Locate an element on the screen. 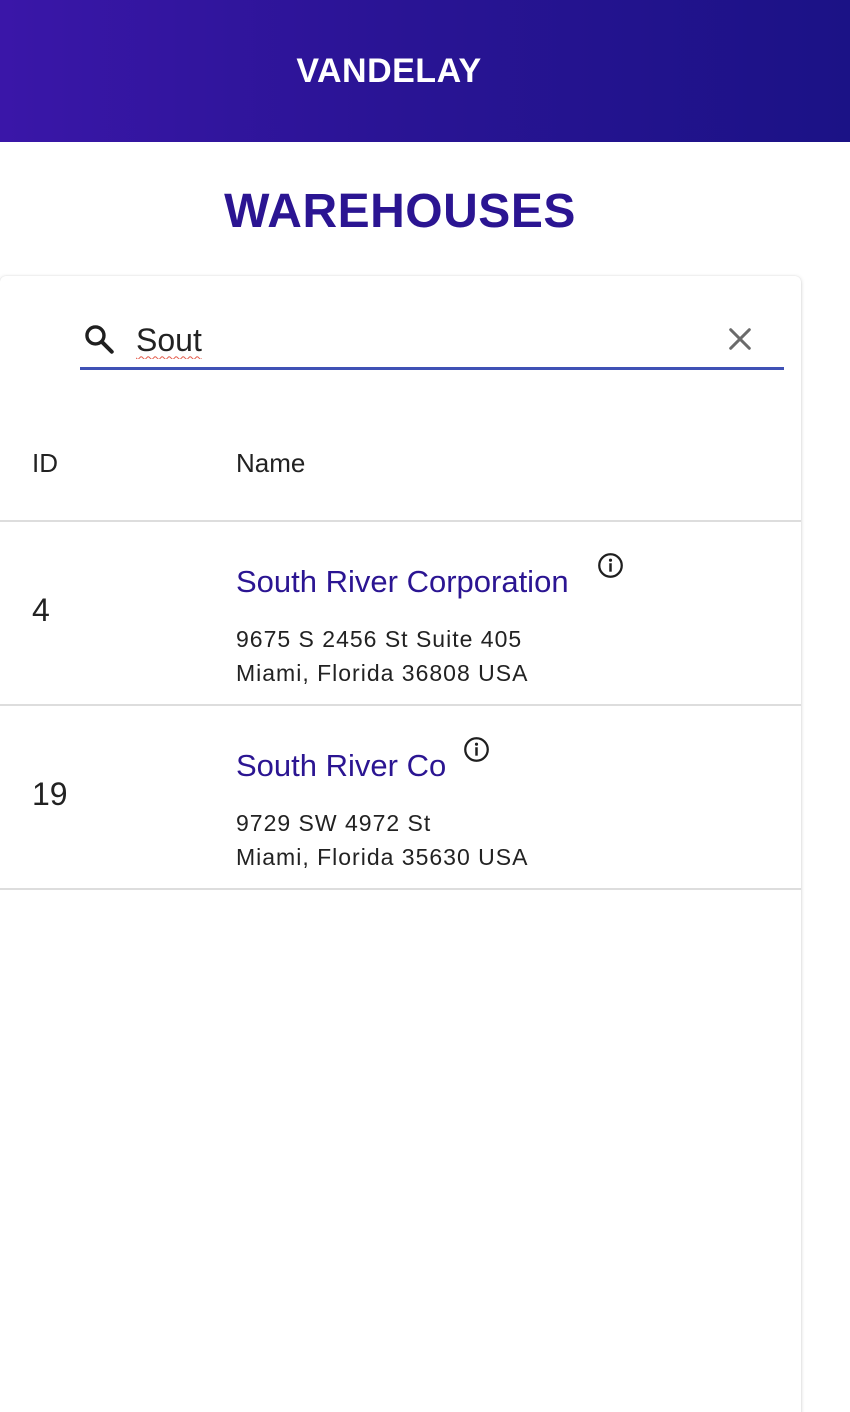 This screenshot has width=850, height=1412. warehouse-name-link: South River Corporation is located at coordinates (402, 582).